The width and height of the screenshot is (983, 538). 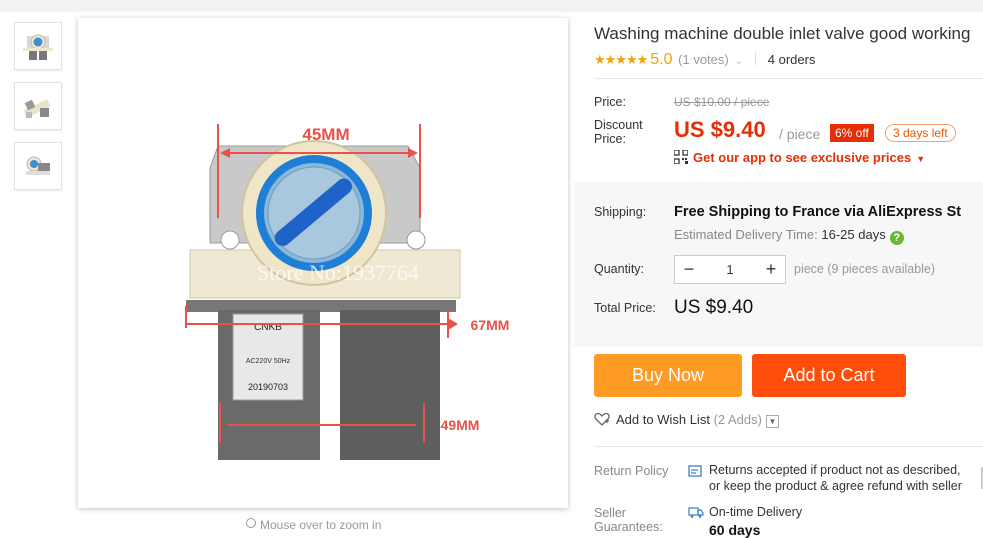 I want to click on rating-row: ★★★★★ 5.0 (1 votes) ⌄ 4 orders, so click(x=704, y=60).